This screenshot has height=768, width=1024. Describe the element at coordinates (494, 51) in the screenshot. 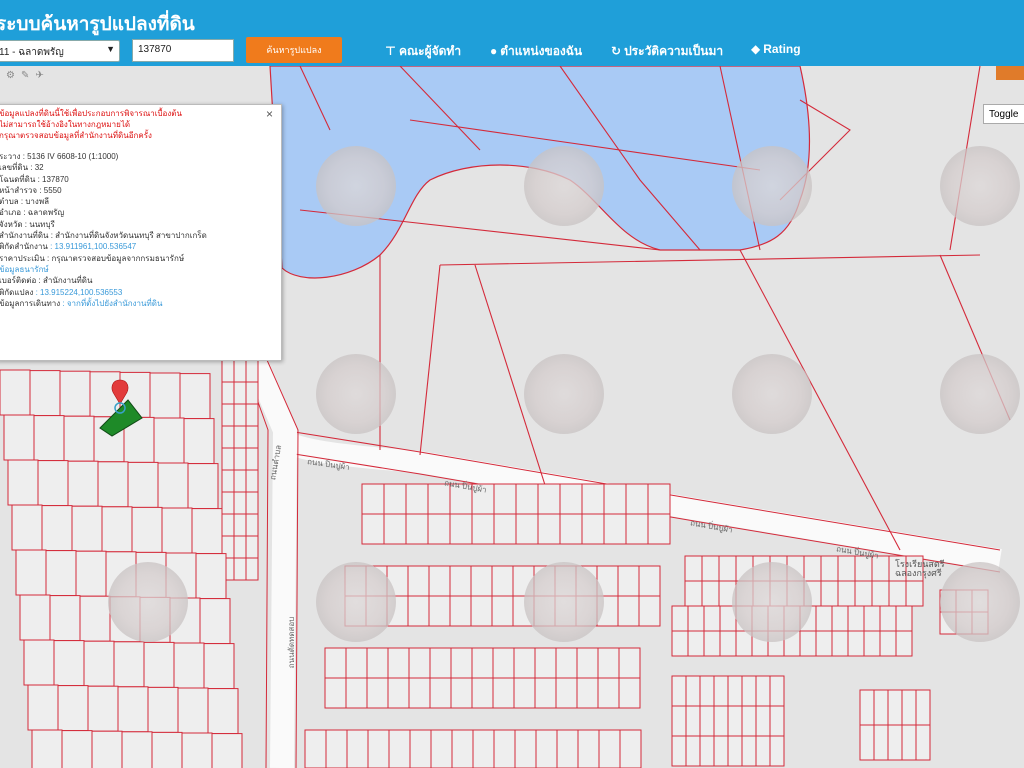

I see `person-icon: ●` at that location.